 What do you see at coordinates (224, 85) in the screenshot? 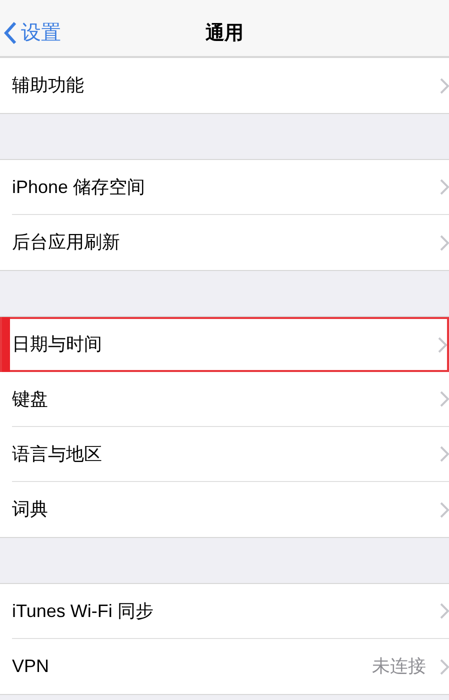
I see `settings-row: 辅助功能` at bounding box center [224, 85].